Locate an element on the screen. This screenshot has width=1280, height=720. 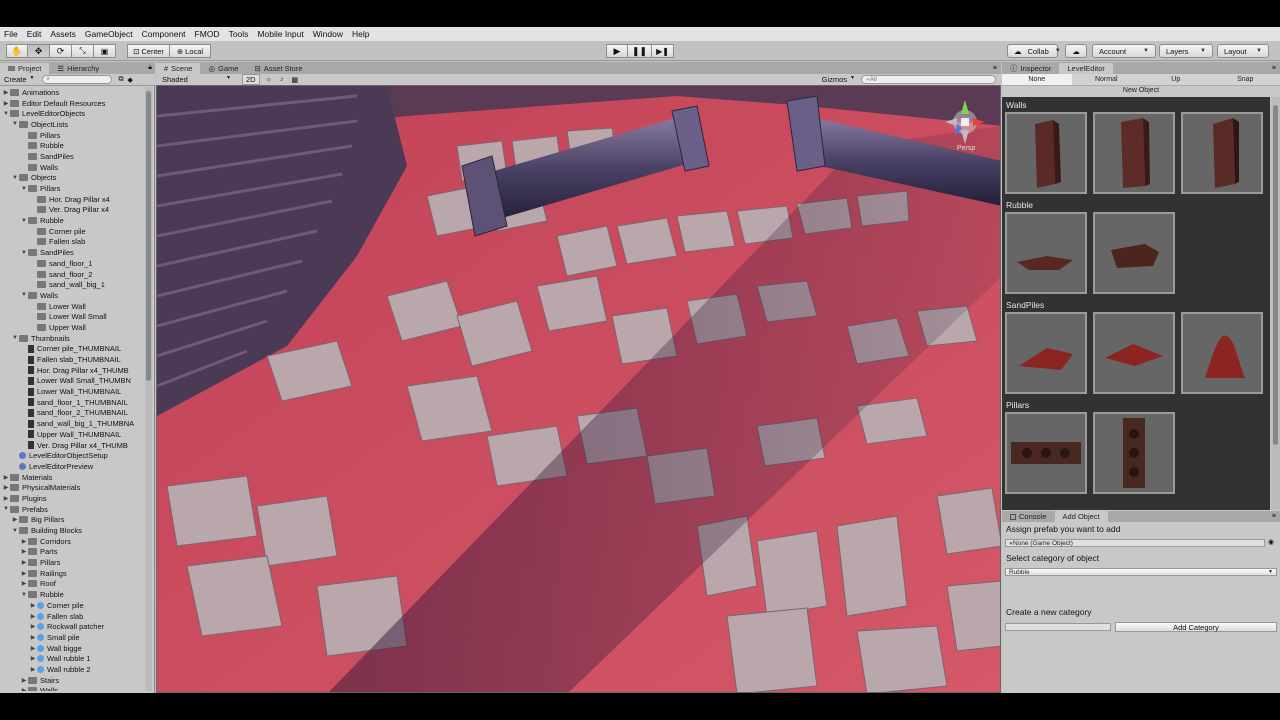
rect-tool-button: ▣ is located at coordinates (105, 51).